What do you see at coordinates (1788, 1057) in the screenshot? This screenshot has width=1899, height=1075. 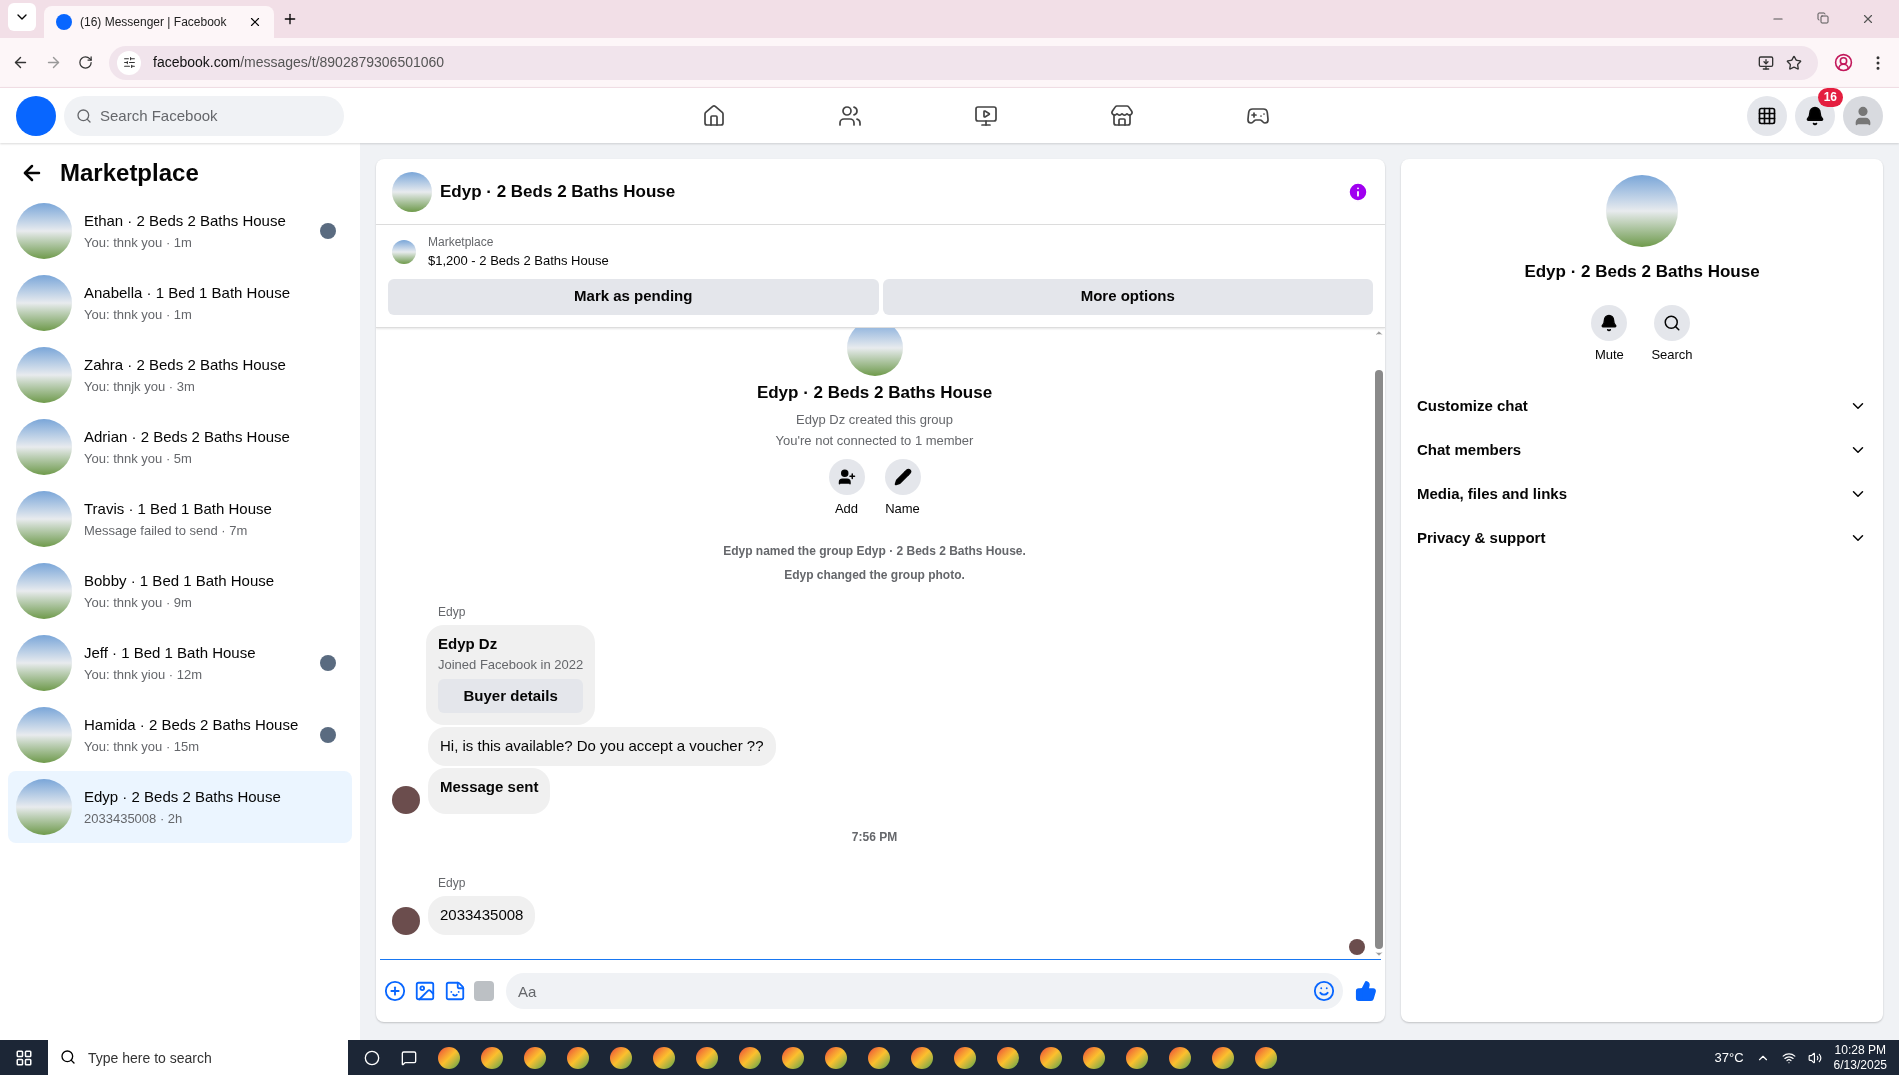 I see `wifi-icon` at bounding box center [1788, 1057].